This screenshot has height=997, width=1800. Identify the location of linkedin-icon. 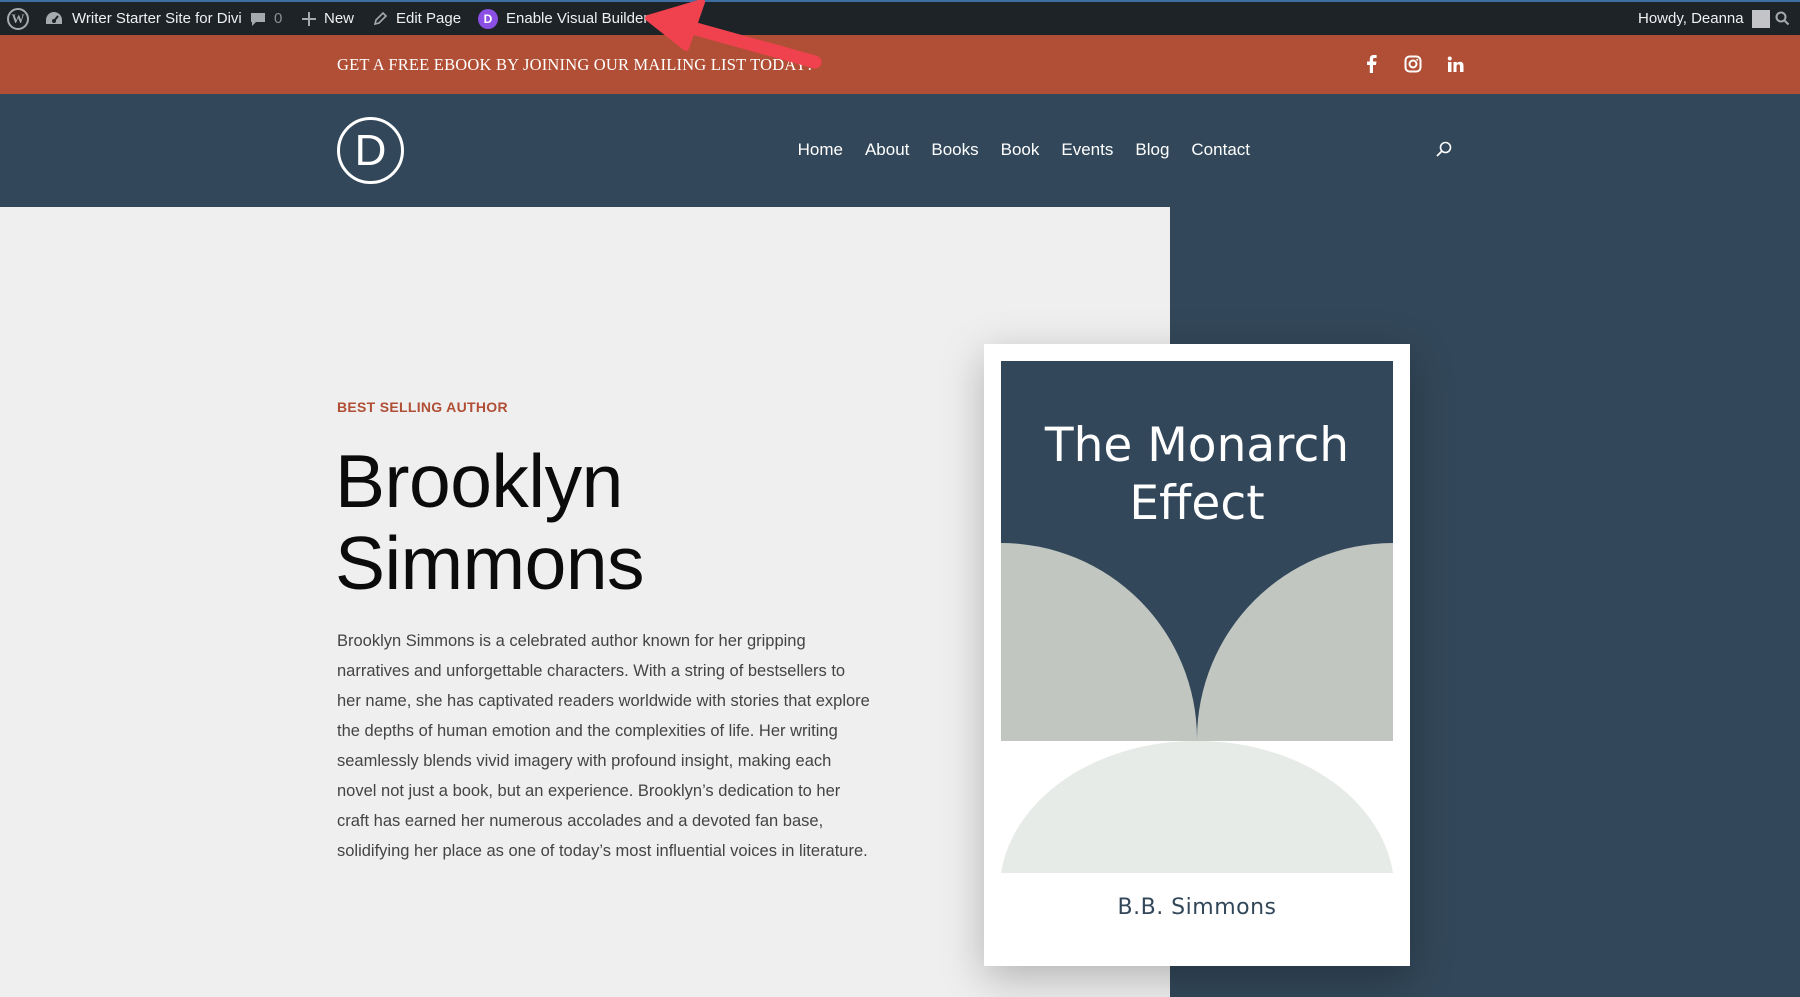
(1455, 64).